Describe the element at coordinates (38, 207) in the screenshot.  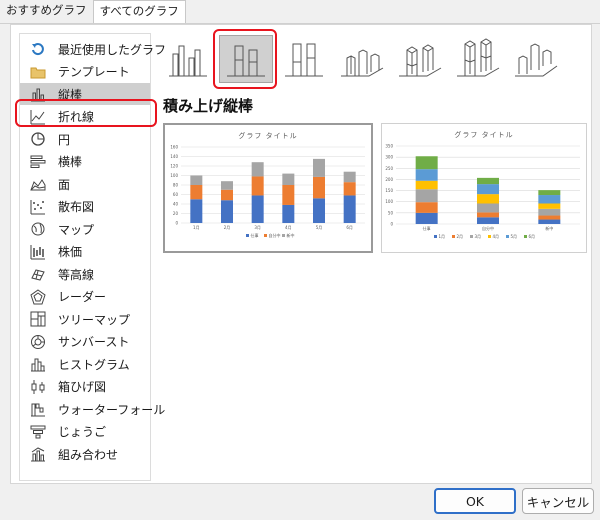
I see `scatter-chart-icon` at that location.